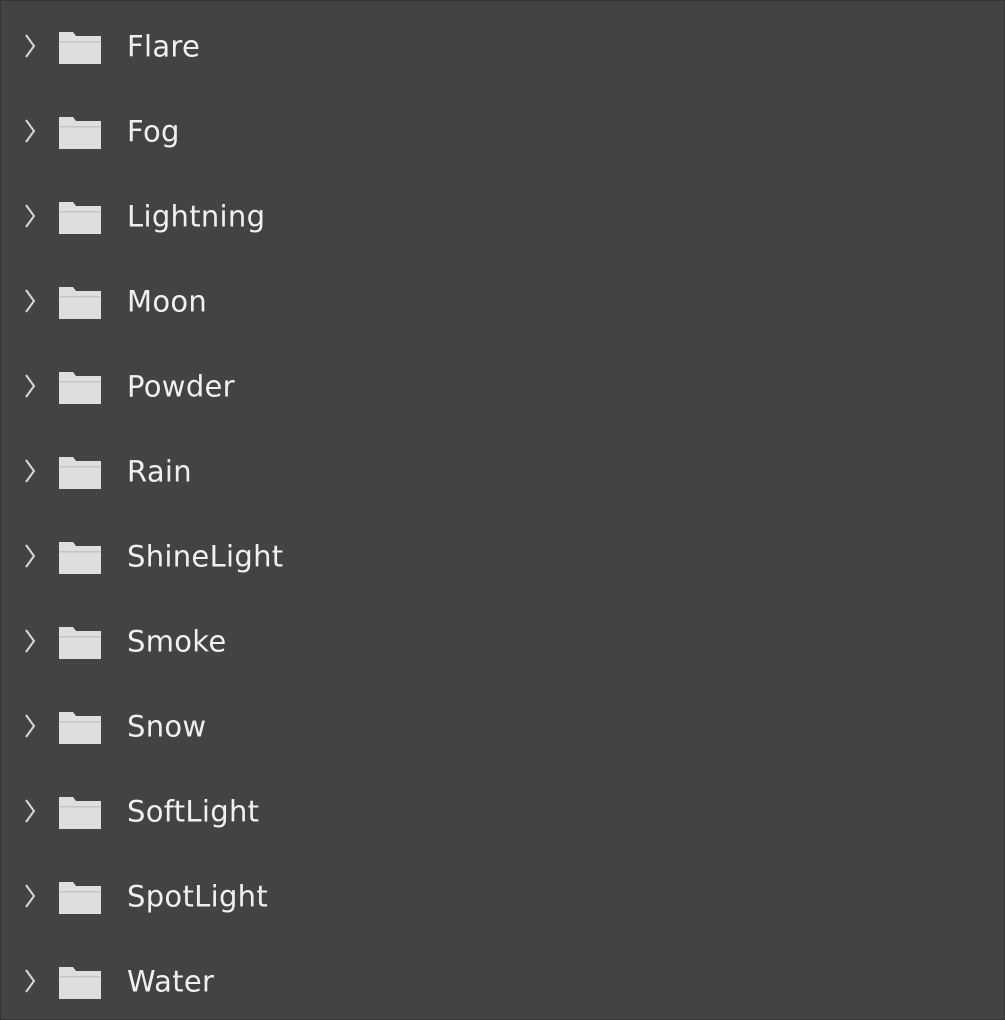  Describe the element at coordinates (502, 642) in the screenshot. I see `tree-item-smoke: Smoke` at that location.